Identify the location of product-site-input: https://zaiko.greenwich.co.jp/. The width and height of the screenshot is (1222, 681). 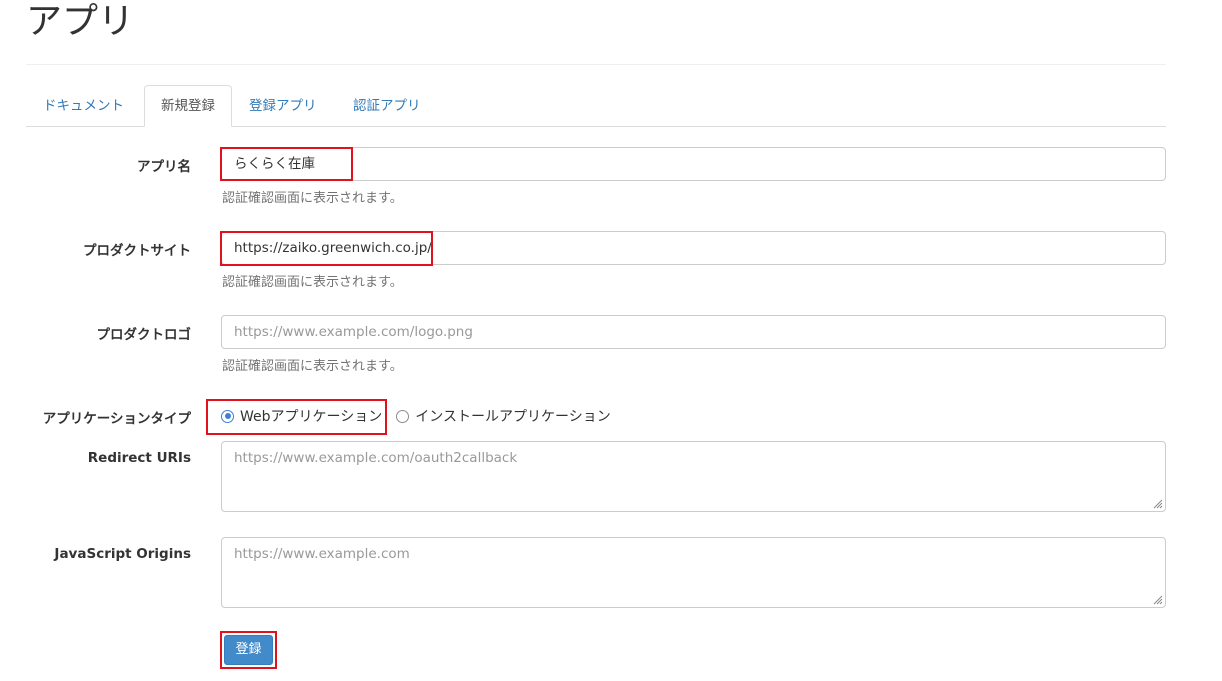
(693, 248).